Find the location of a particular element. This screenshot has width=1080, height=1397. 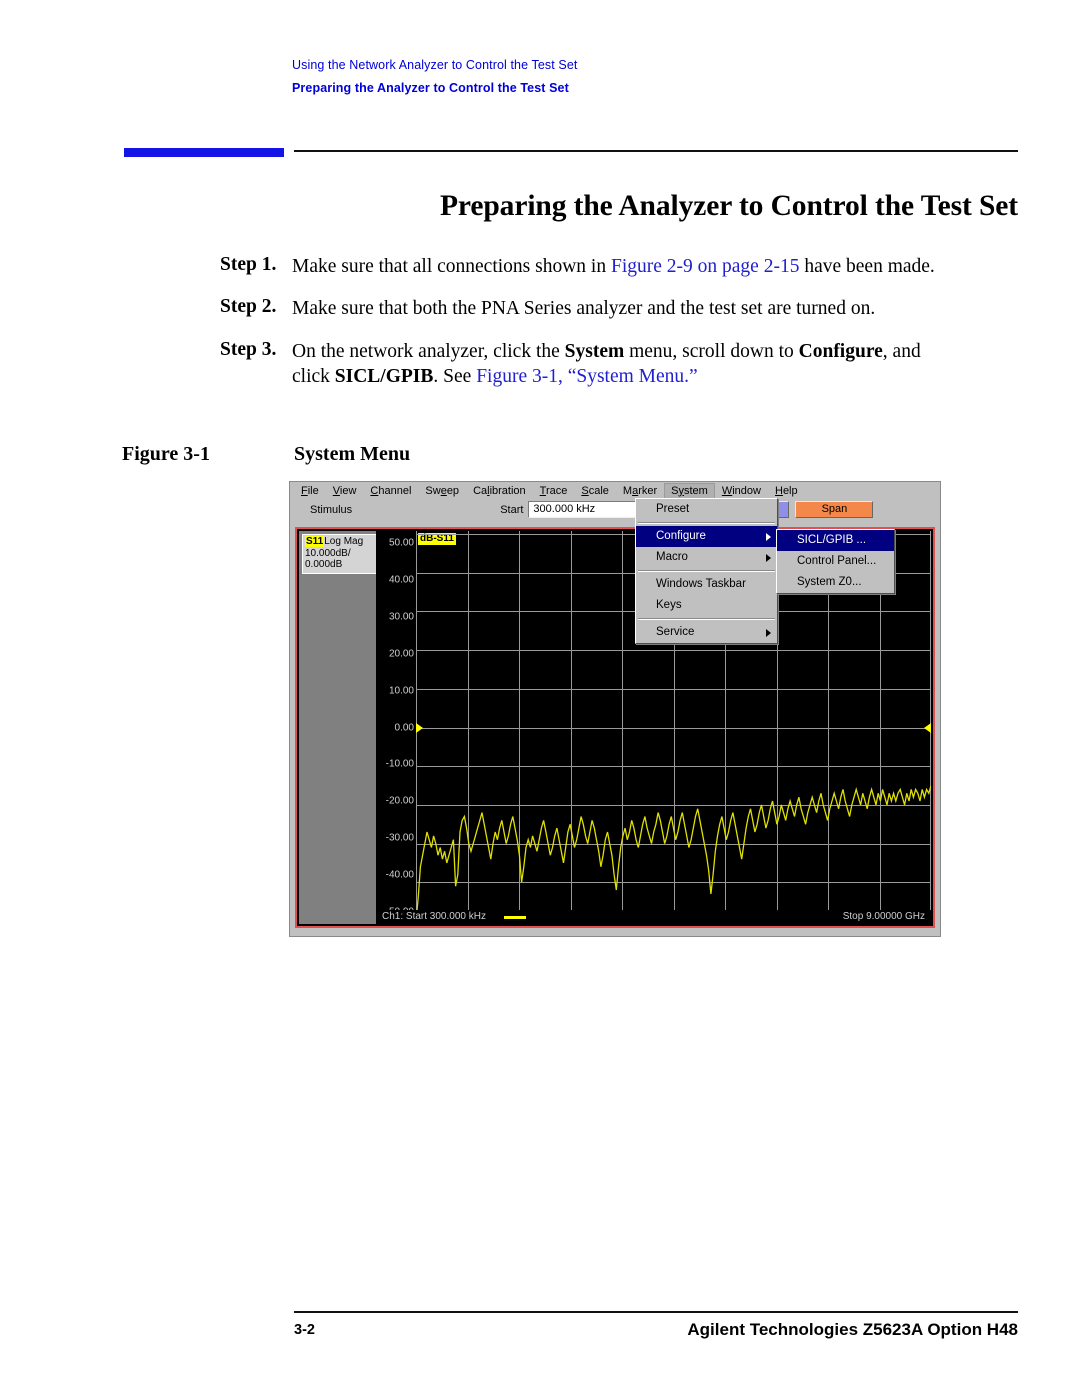

trace-reference-label: 0.000dB is located at coordinates (324, 564).